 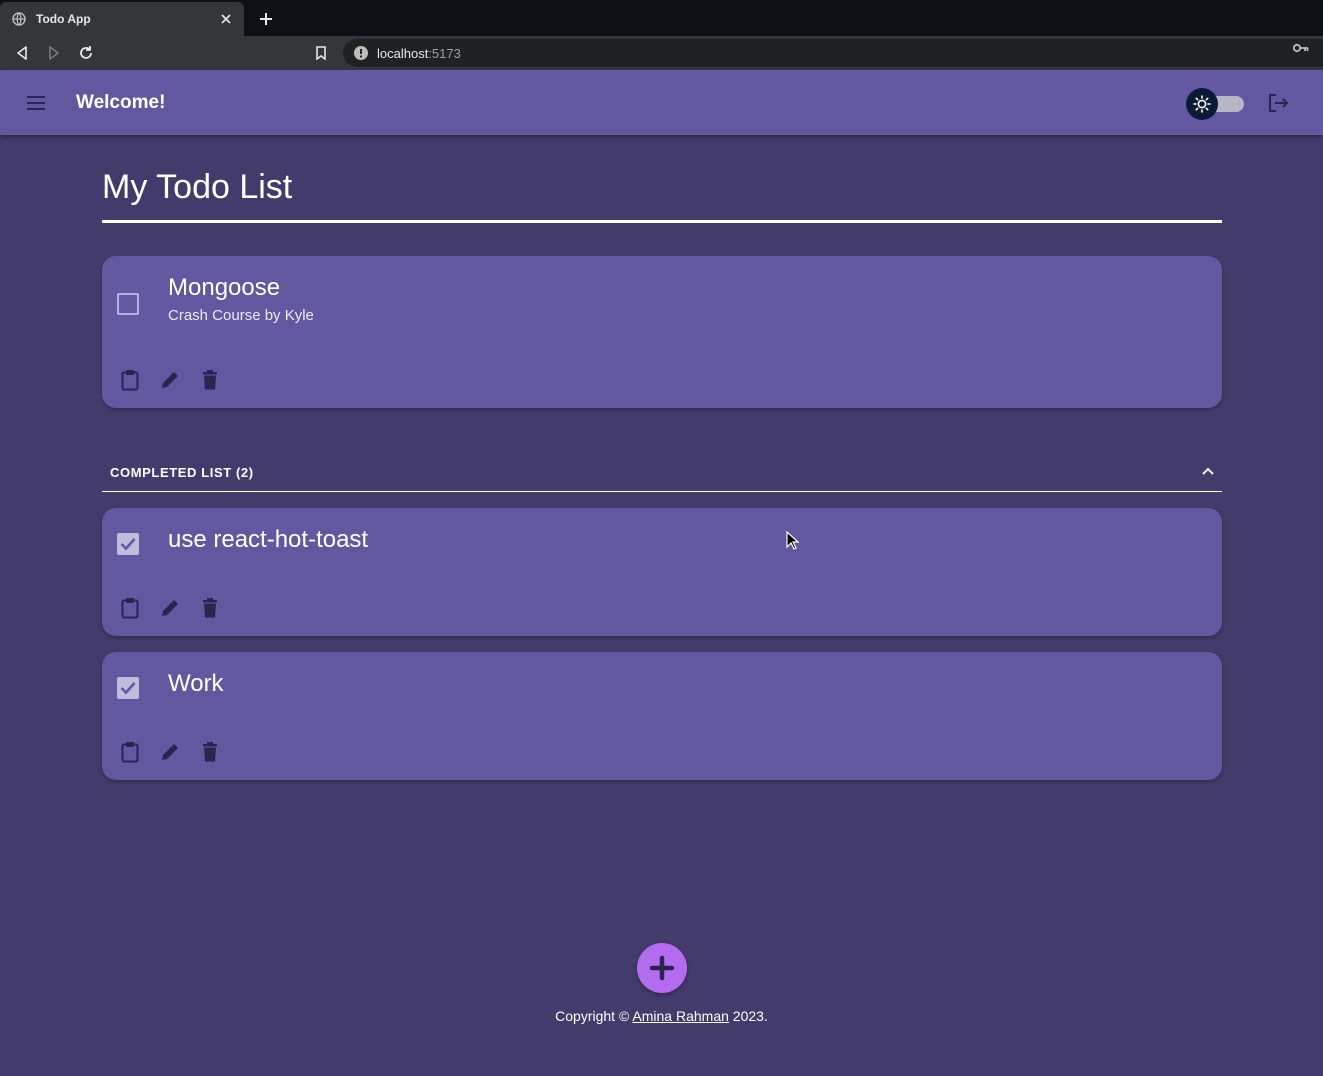 I want to click on completed-list-label: COMPLETED LIST (2), so click(x=182, y=472).